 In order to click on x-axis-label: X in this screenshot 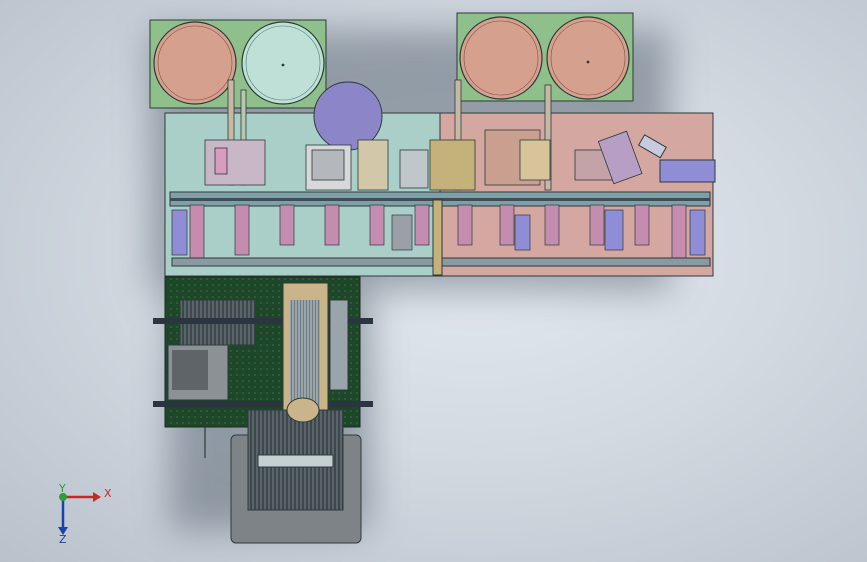, I will do `click(108, 493)`.